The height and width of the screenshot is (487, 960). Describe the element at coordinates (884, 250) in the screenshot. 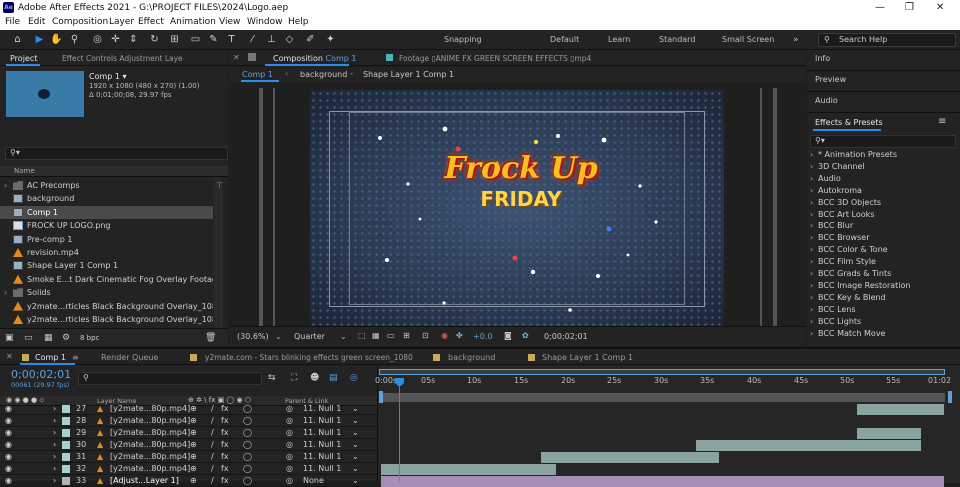

I see `effects-category: BCC Color & Tone` at that location.